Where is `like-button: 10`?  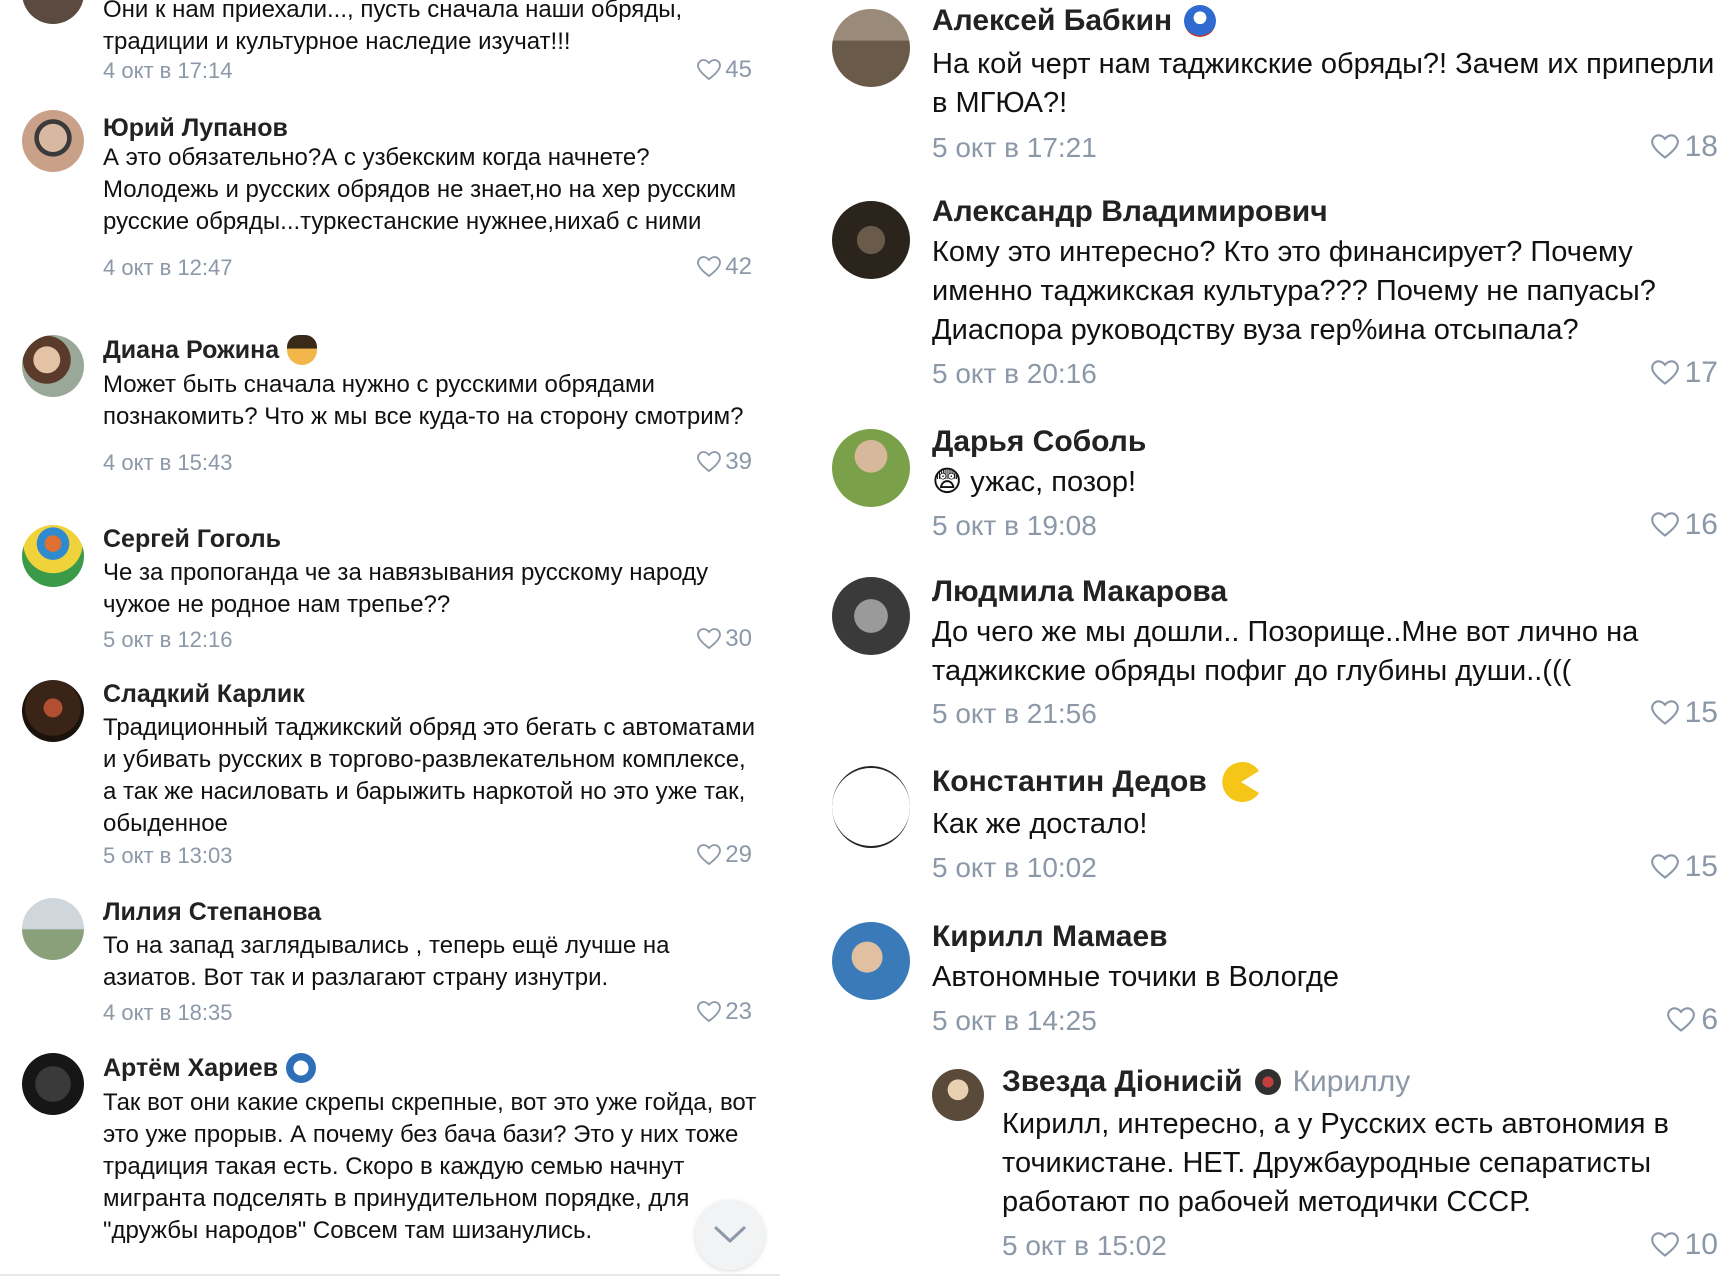 like-button: 10 is located at coordinates (1684, 1245).